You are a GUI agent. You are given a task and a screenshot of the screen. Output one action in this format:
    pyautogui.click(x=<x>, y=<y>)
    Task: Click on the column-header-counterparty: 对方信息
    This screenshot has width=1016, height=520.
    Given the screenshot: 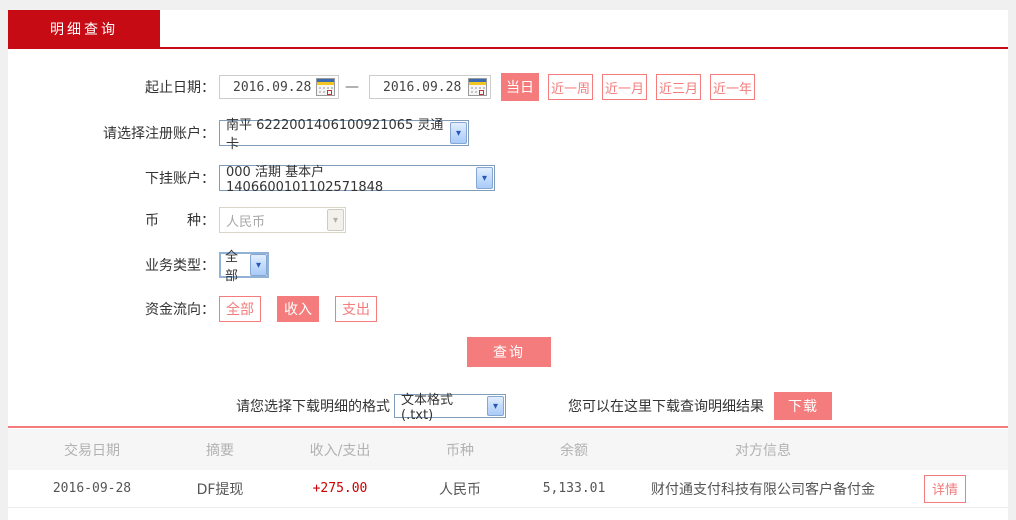 What is the action you would take?
    pyautogui.click(x=763, y=450)
    